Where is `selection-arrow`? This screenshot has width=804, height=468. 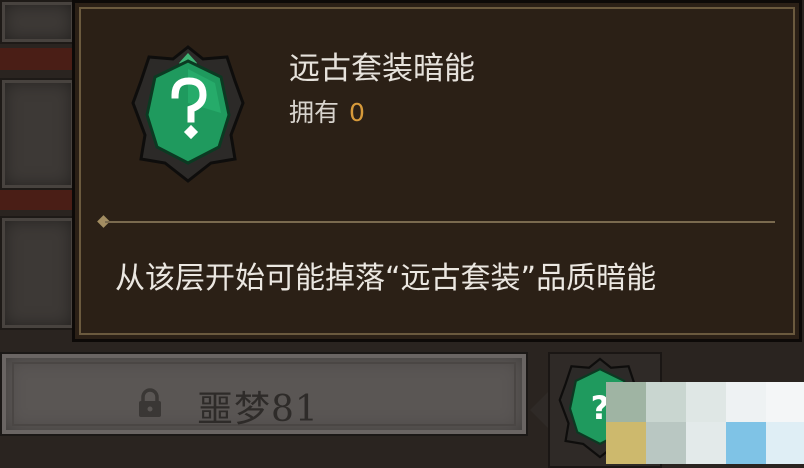
selection-arrow is located at coordinates (539, 410).